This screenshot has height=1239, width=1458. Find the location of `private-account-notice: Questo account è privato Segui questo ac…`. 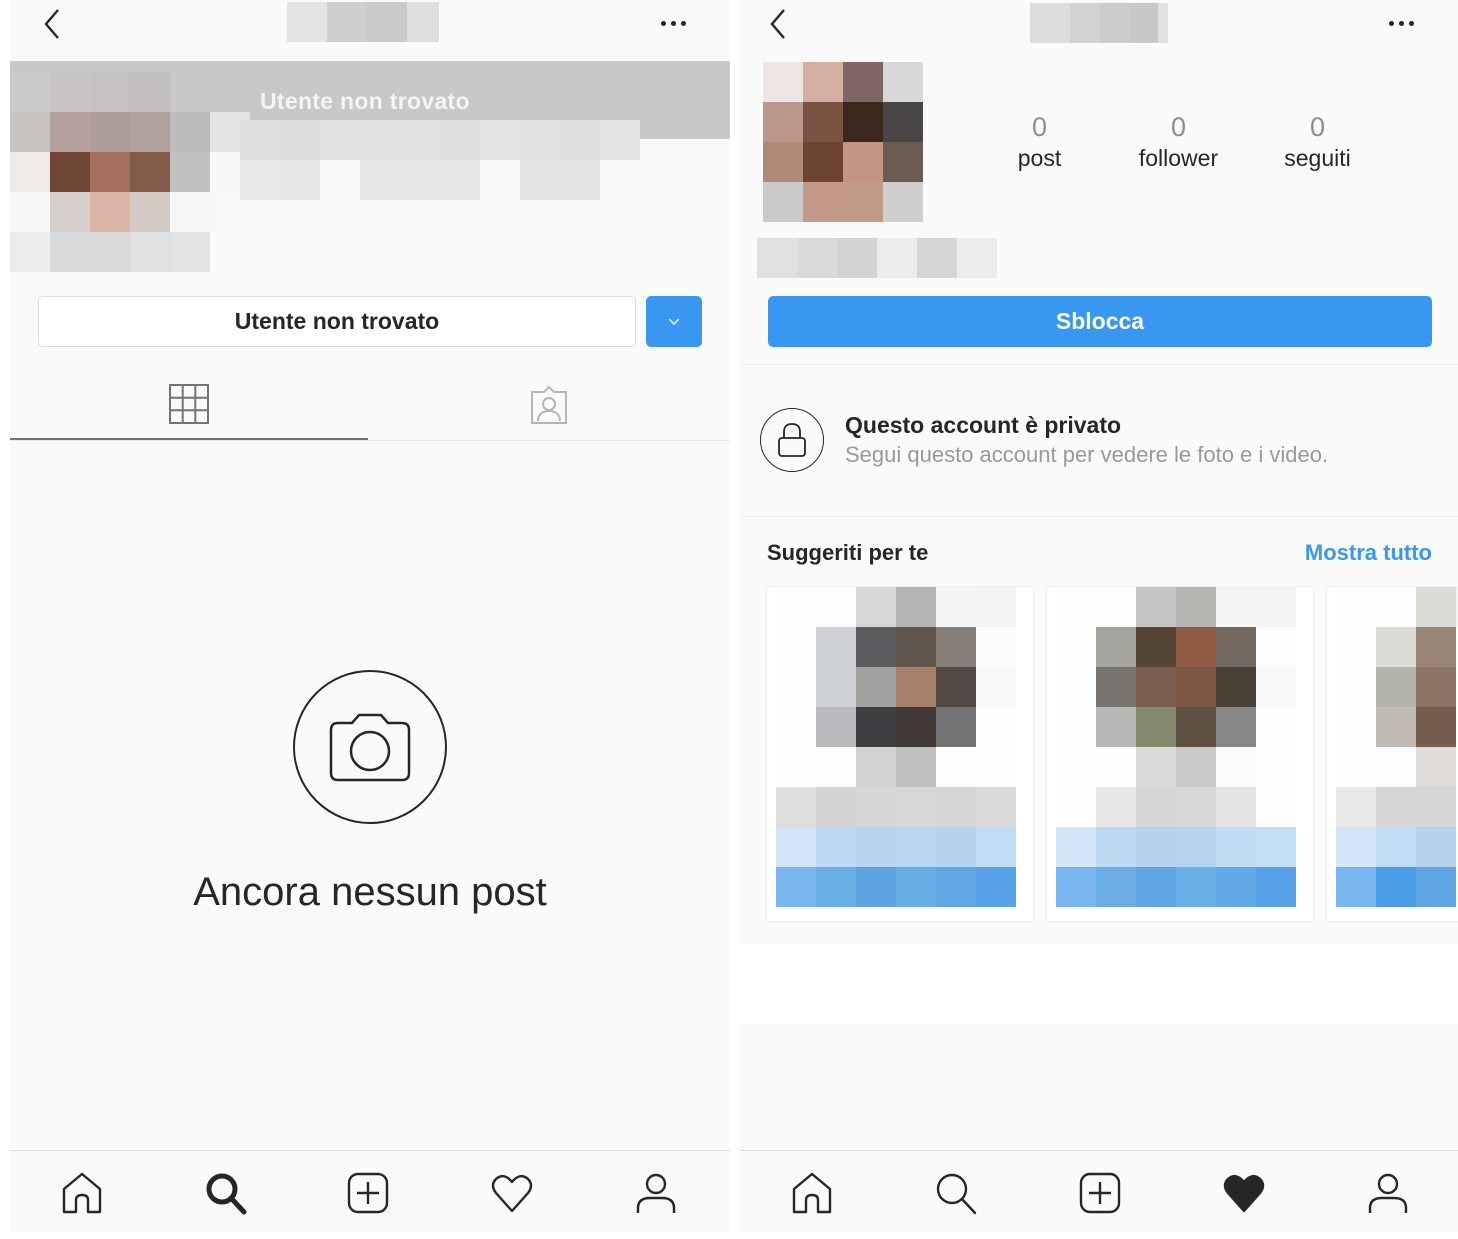

private-account-notice: Questo account è privato Segui questo ac… is located at coordinates (1109, 441).